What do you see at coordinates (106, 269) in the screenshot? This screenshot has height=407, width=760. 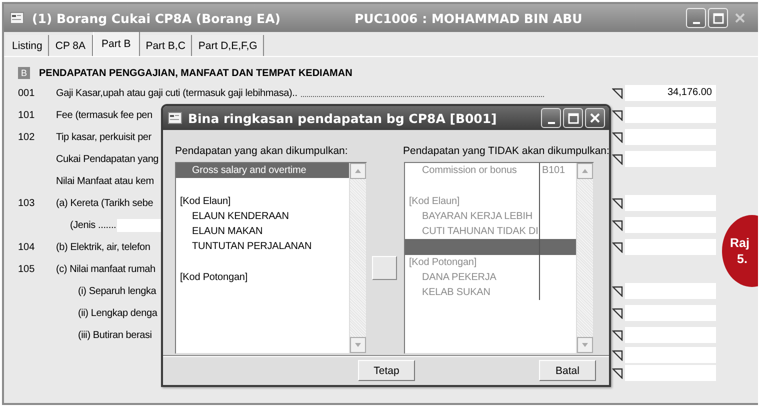 I see `row-label: (c) Nilai manfaat rumah` at bounding box center [106, 269].